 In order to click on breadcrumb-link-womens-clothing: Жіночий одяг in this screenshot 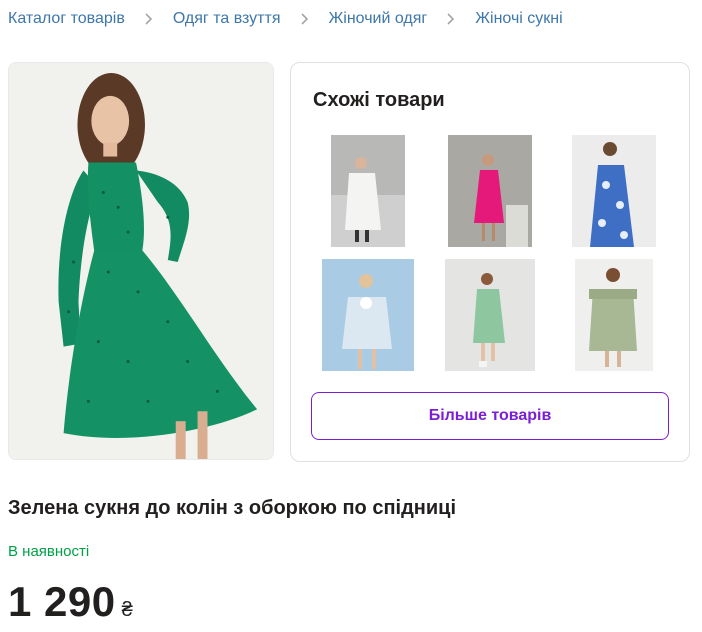, I will do `click(378, 19)`.